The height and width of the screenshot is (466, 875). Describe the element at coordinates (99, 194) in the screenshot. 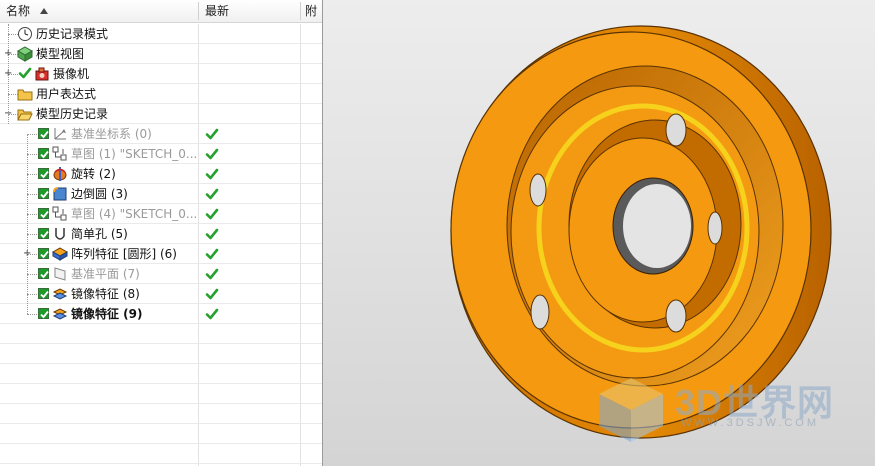

I see `tree-item-label: 边倒圆 (3)` at that location.